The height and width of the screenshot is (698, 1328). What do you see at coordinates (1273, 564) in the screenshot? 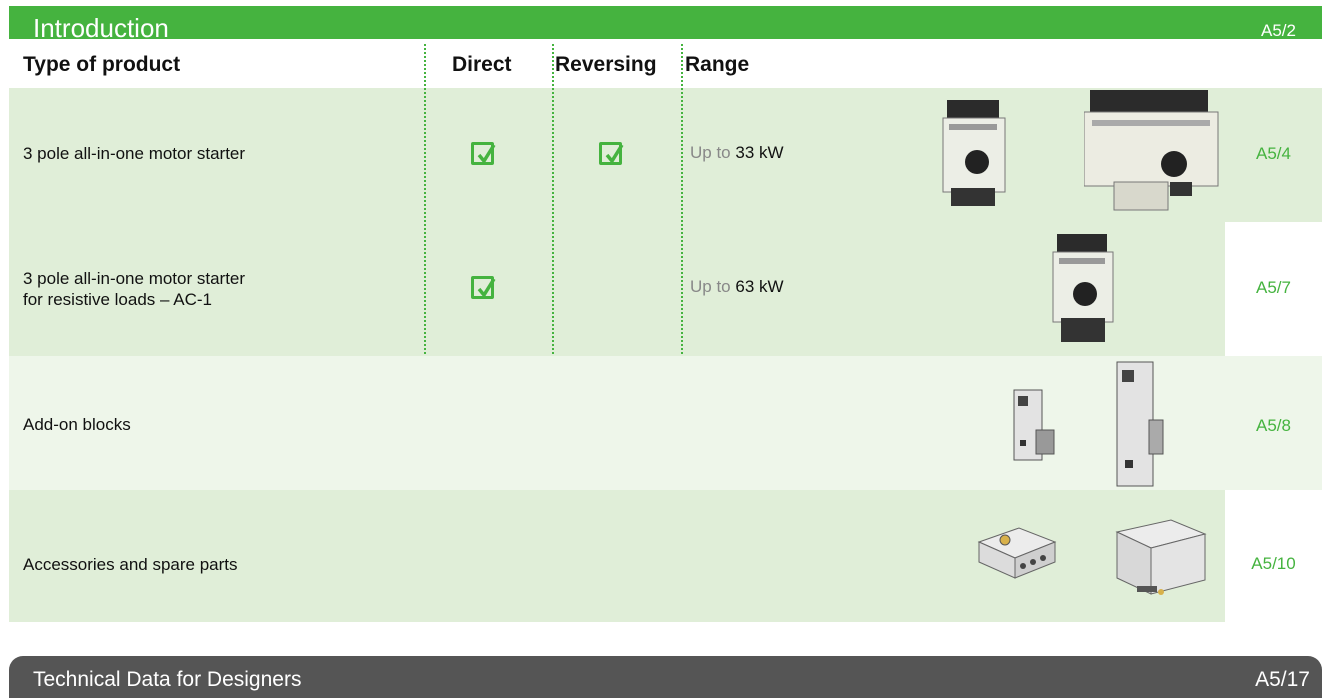
I see `row-page-ref-link: A5/10` at bounding box center [1273, 564].